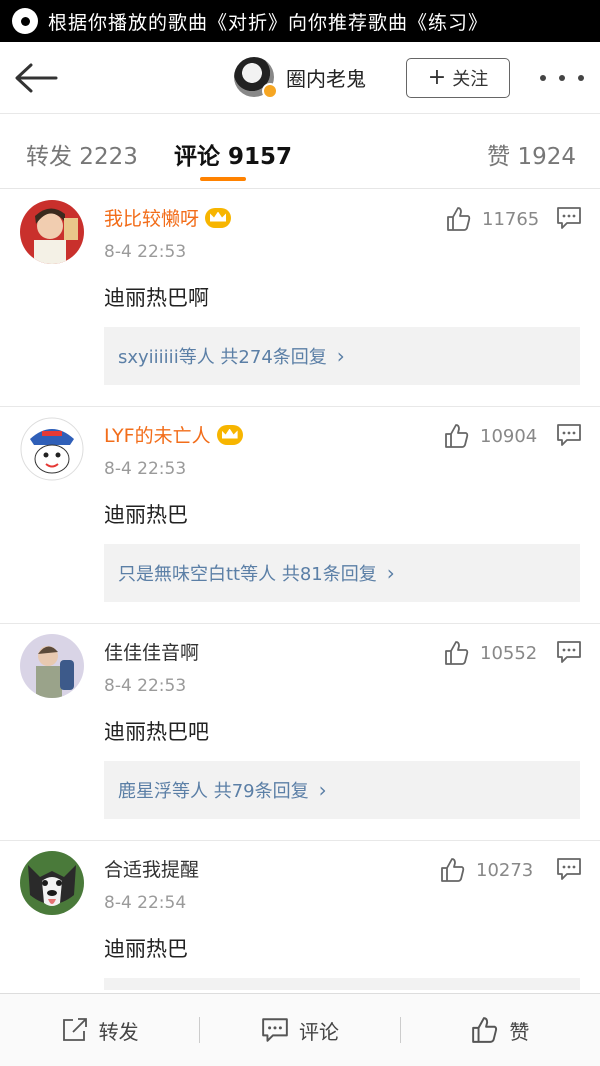 The width and height of the screenshot is (600, 1066). I want to click on like-post-button: 赞, so click(500, 1030).